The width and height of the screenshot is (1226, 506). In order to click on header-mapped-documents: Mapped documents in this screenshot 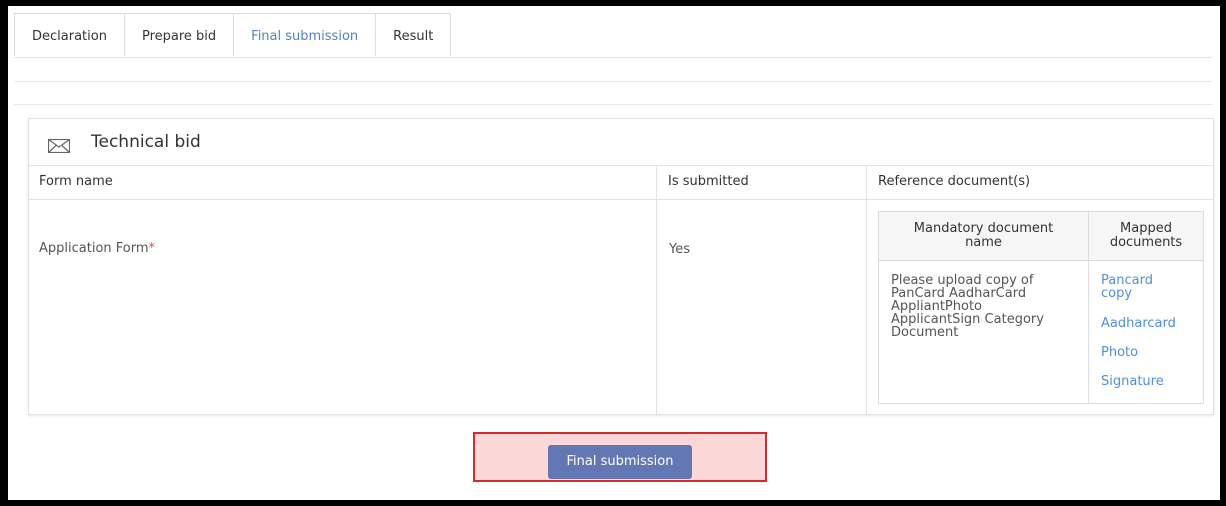, I will do `click(1146, 235)`.